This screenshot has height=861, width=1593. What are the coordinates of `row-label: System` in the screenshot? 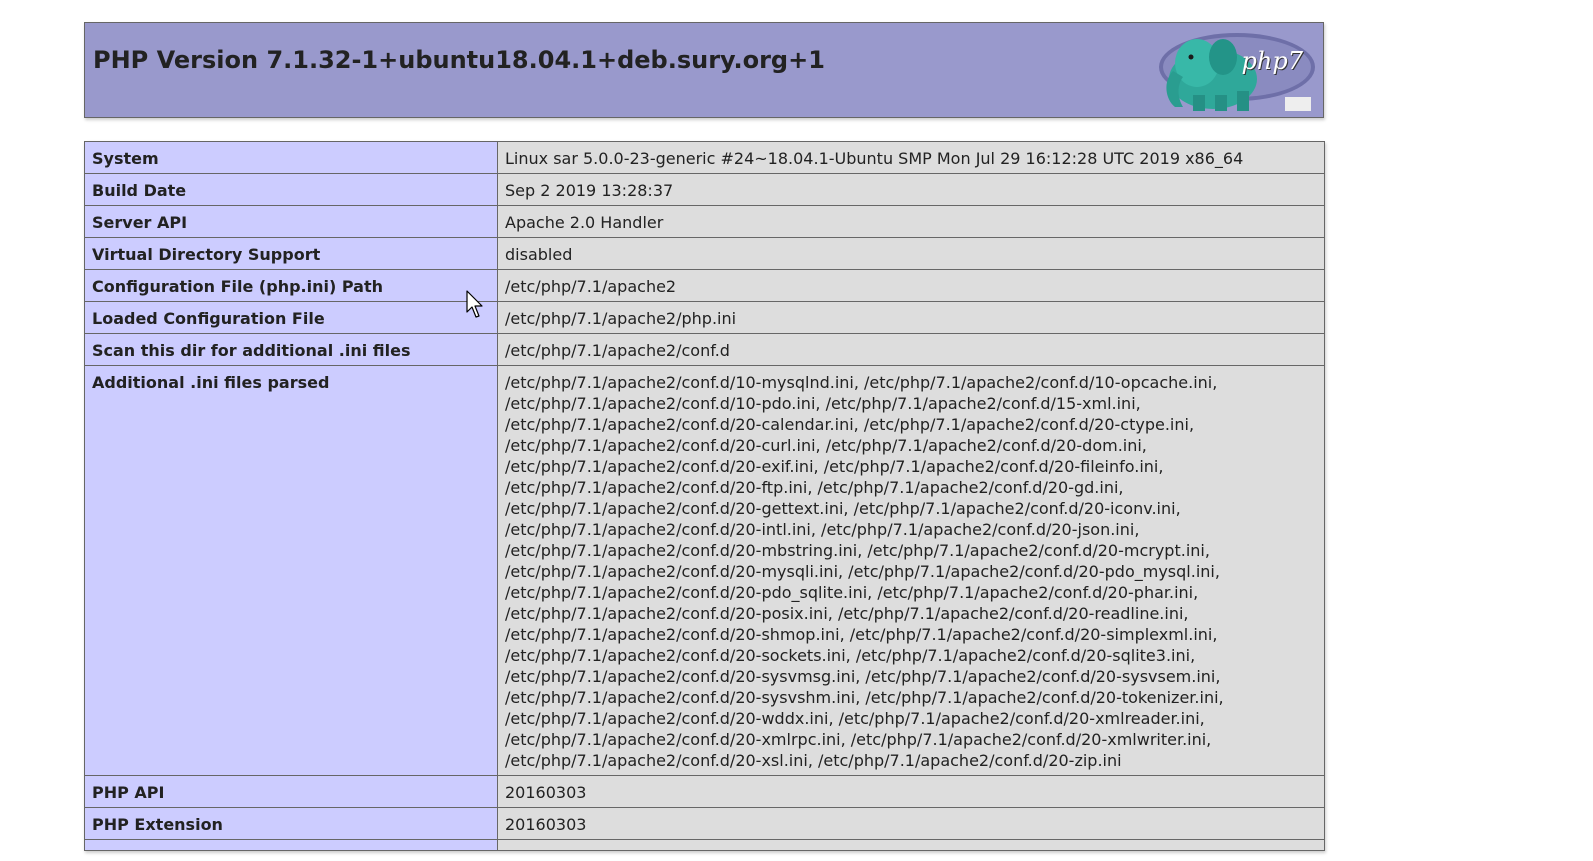 It's located at (291, 157).